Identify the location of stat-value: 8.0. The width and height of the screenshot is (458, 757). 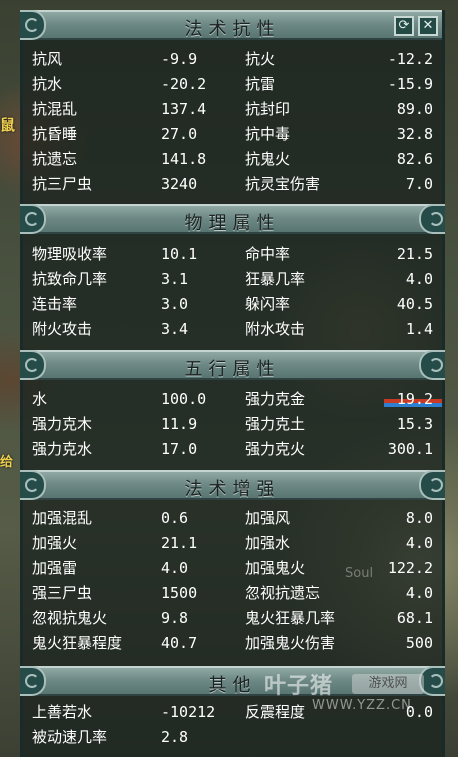
(419, 518).